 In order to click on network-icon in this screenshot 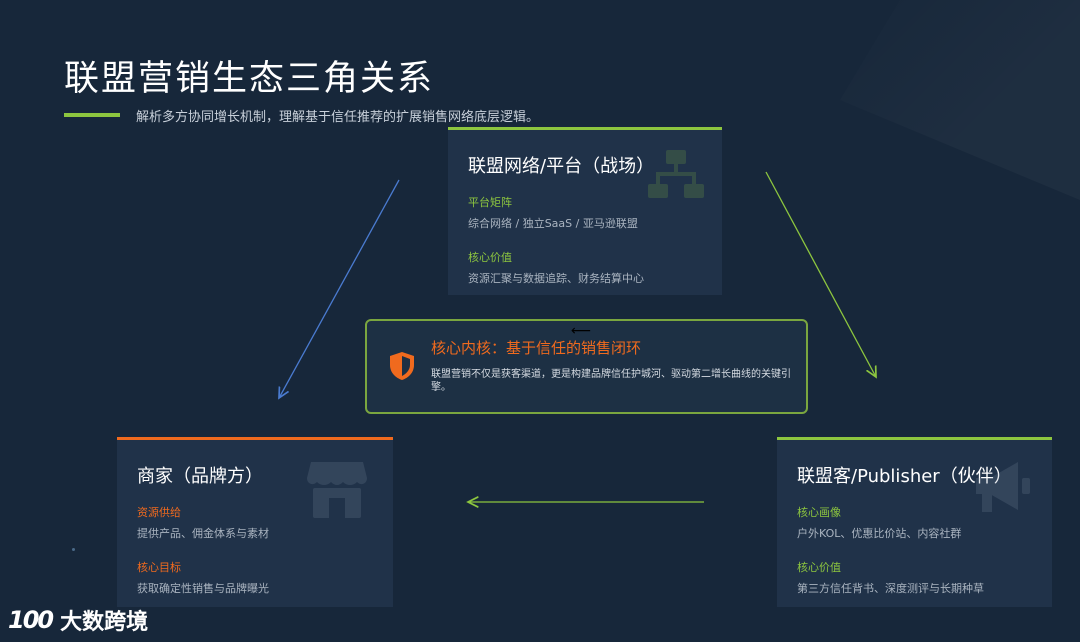, I will do `click(676, 174)`.